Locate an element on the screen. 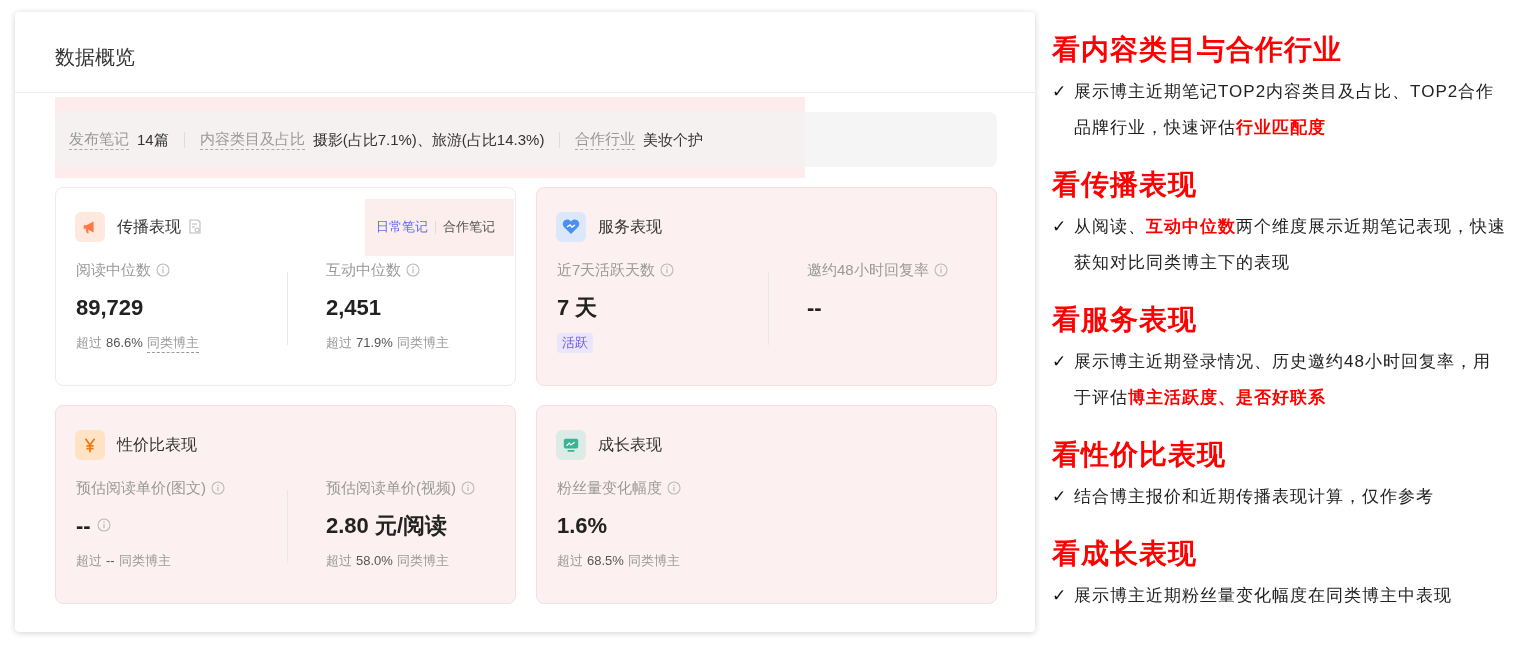 The height and width of the screenshot is (648, 1513). metric-label: 阅读中位数 is located at coordinates (113, 269).